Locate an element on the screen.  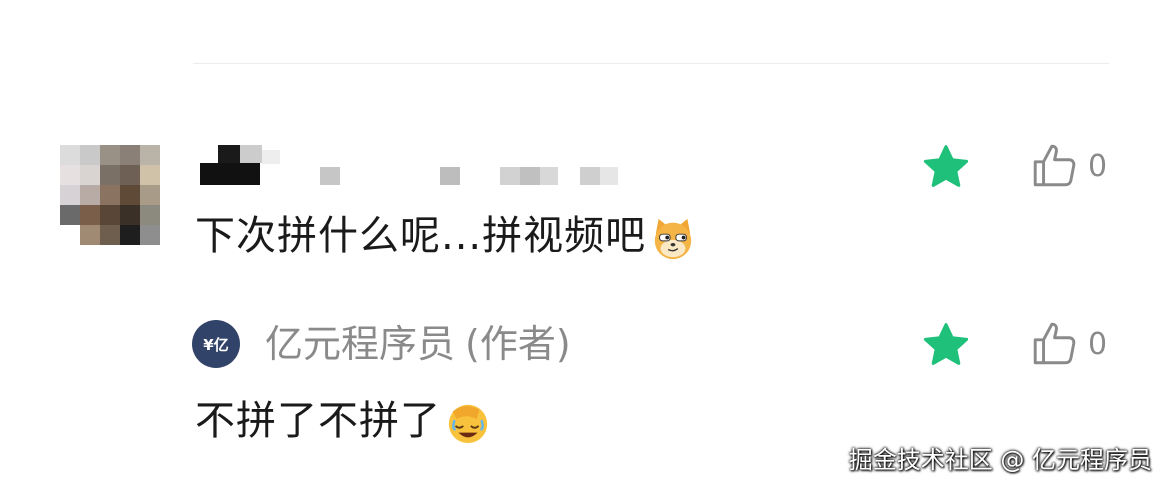
watermark: 掘金技术社区 @ 亿元程序员 is located at coordinates (1000, 460).